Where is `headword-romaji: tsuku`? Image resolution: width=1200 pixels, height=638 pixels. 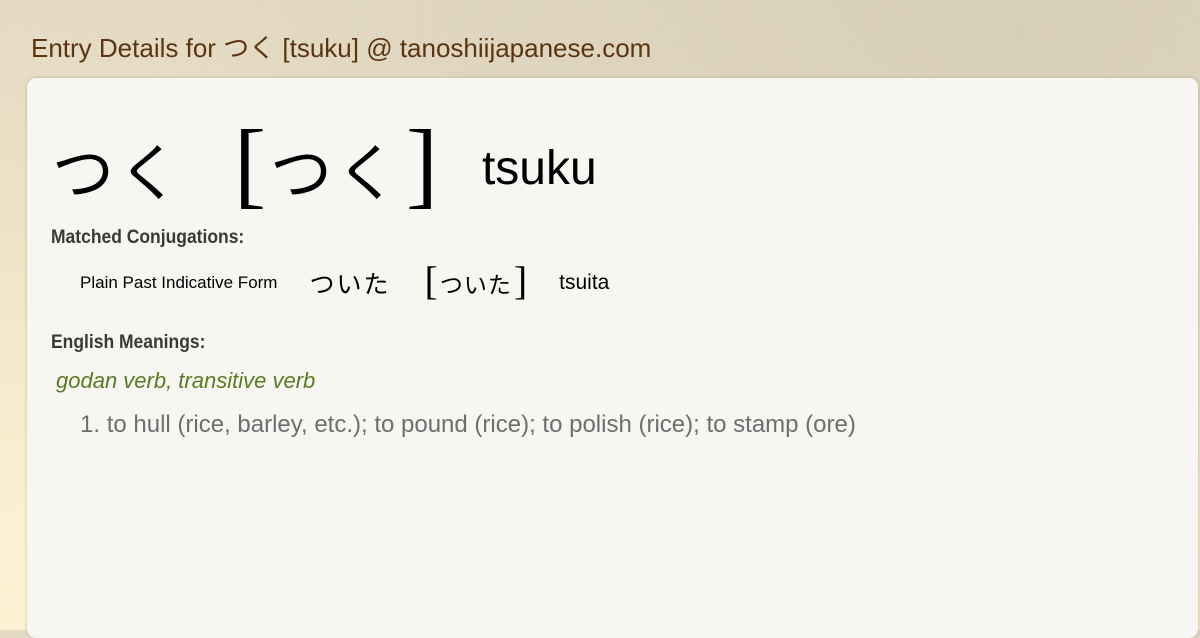
headword-romaji: tsuku is located at coordinates (539, 168).